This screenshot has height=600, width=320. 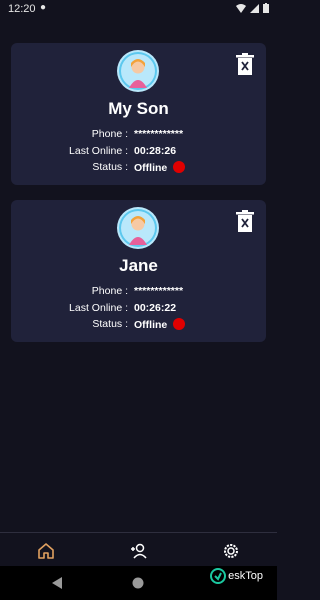 I want to click on contact-name: Jane, so click(x=138, y=265).